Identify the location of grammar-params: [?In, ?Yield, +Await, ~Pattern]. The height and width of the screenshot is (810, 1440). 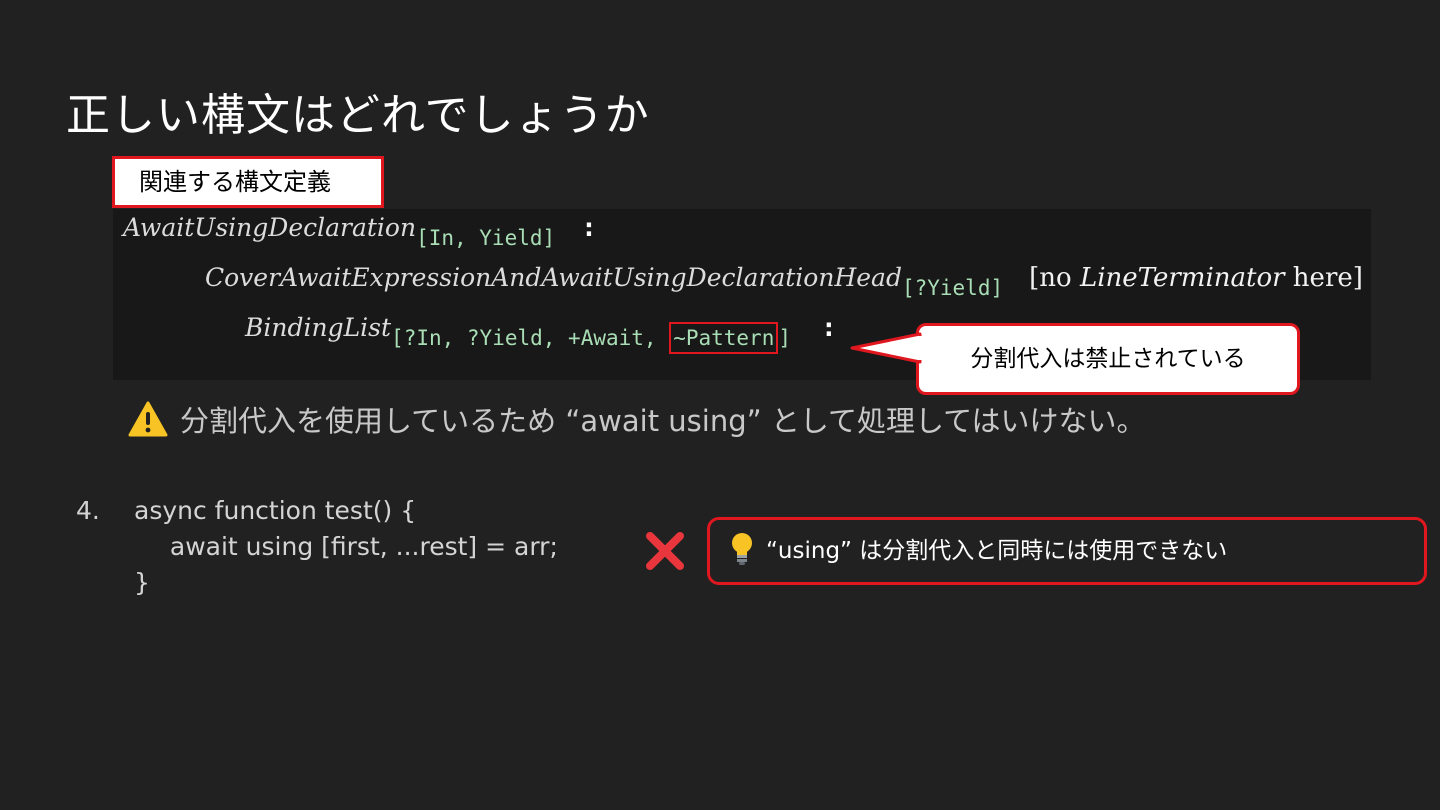
(591, 338).